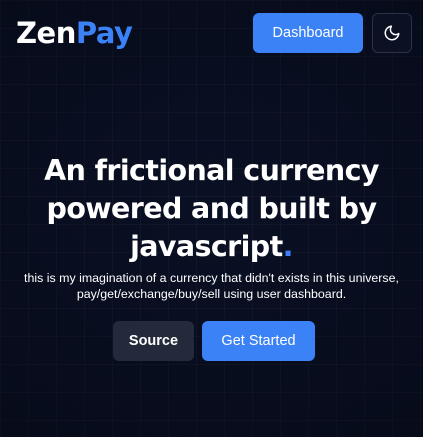  What do you see at coordinates (308, 33) in the screenshot?
I see `dashboard-button: Dashboard` at bounding box center [308, 33].